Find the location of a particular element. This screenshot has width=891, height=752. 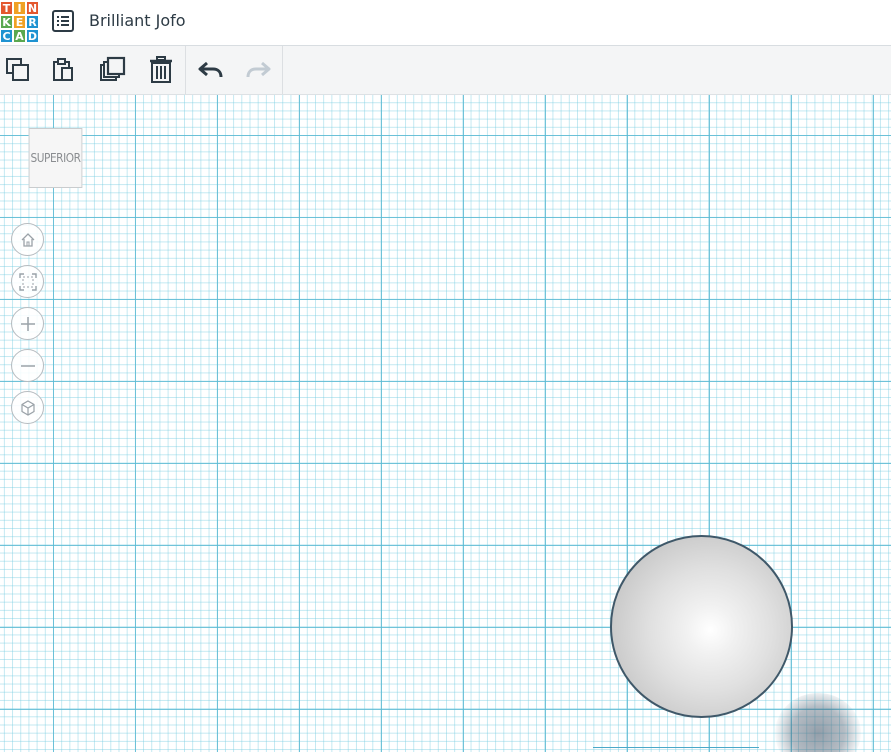

top-bar: TINKERCAD Brilliant Jofo is located at coordinates (445, 23).